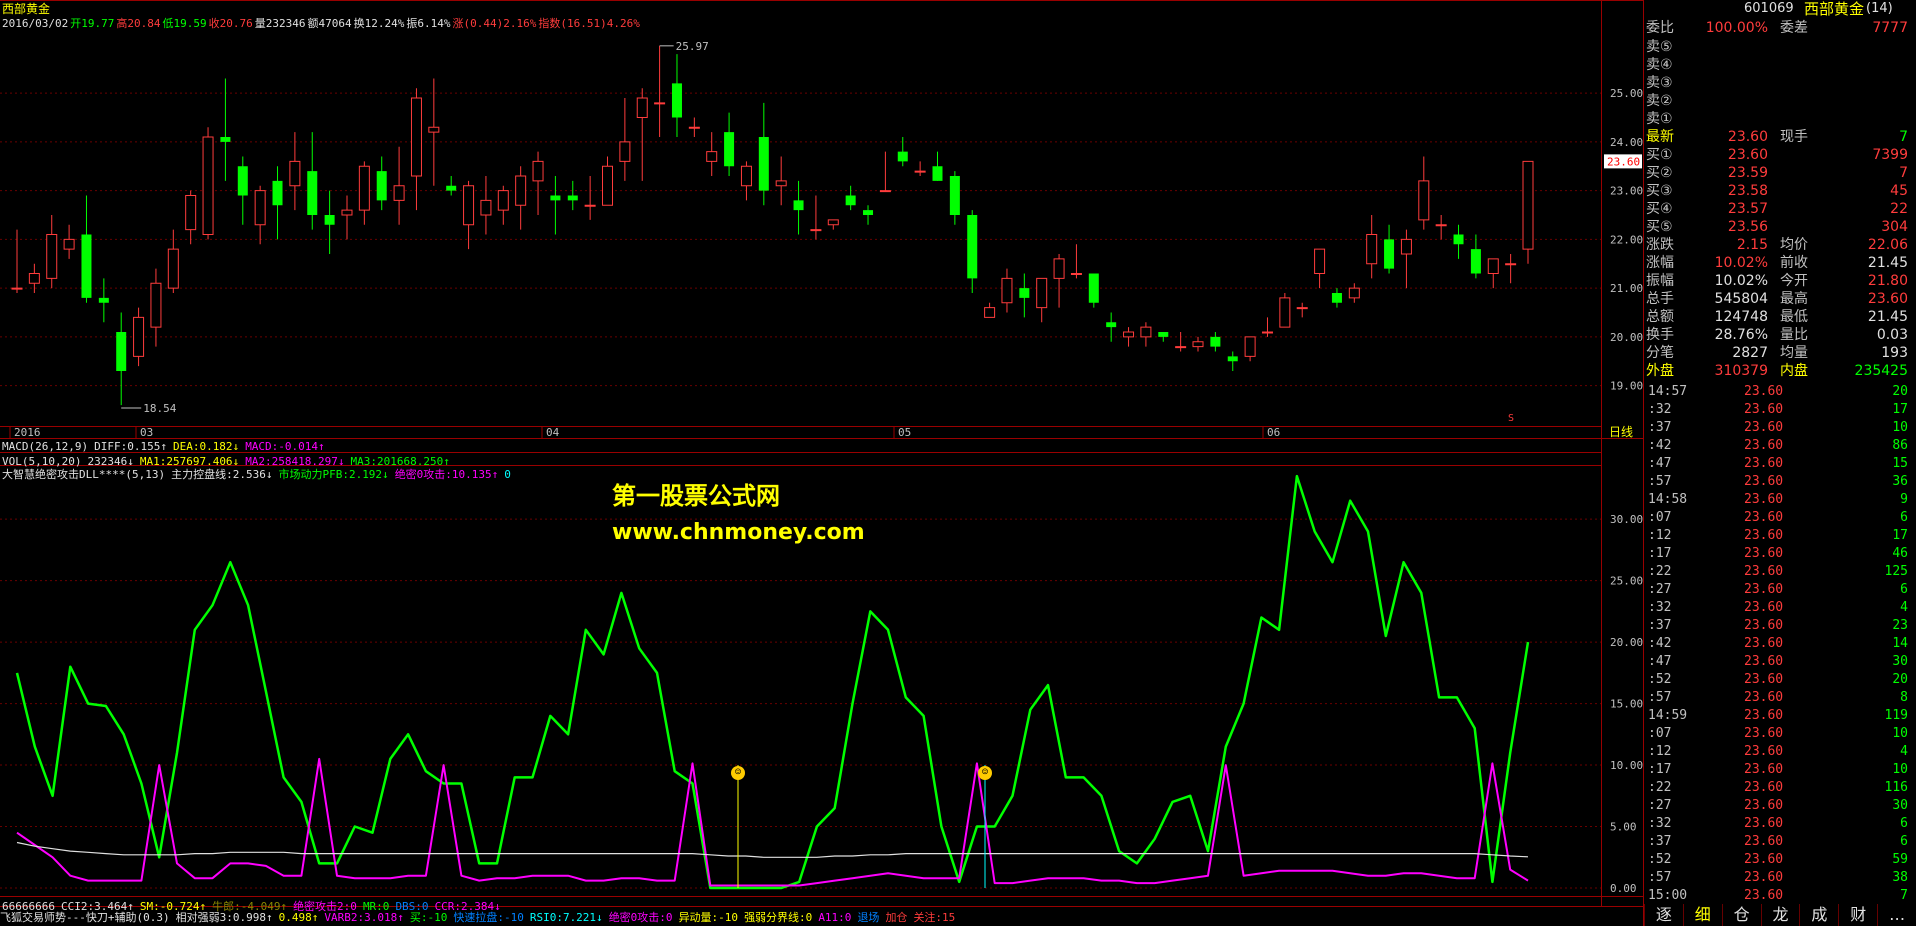 Image resolution: width=1916 pixels, height=926 pixels. I want to click on legend-item: 绝密0攻击:10.135↑, so click(446, 474).